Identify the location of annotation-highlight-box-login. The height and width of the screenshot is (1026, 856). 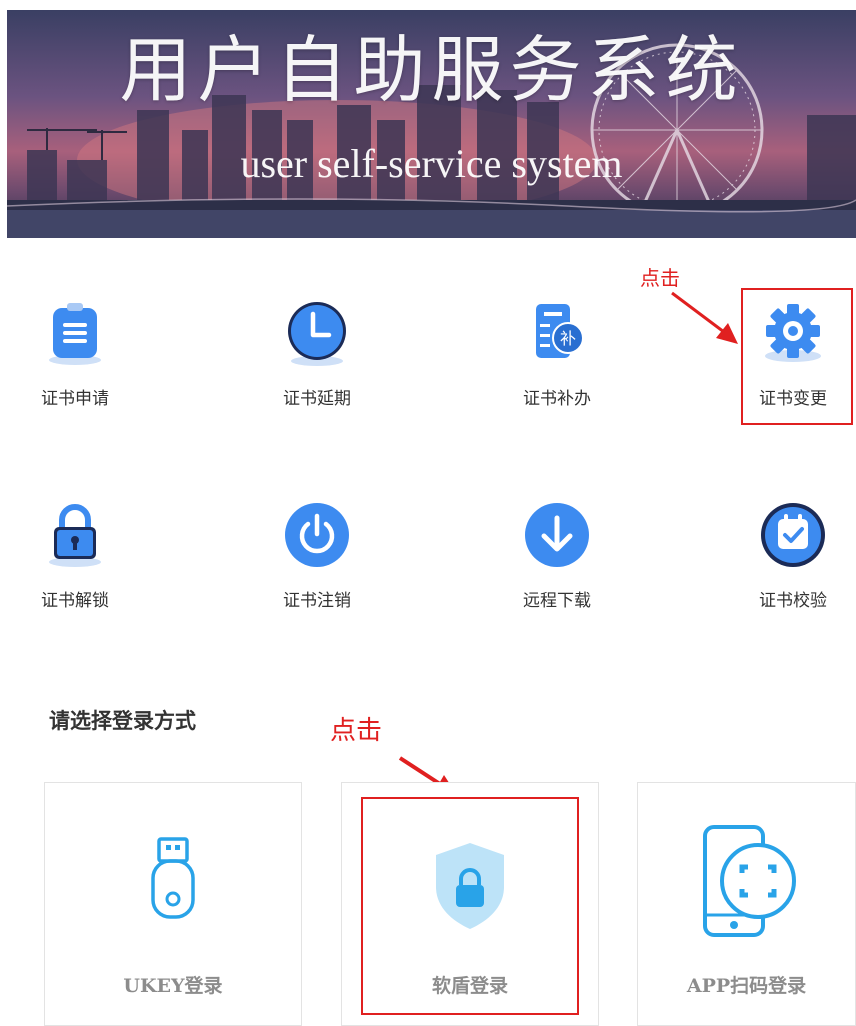
(470, 906).